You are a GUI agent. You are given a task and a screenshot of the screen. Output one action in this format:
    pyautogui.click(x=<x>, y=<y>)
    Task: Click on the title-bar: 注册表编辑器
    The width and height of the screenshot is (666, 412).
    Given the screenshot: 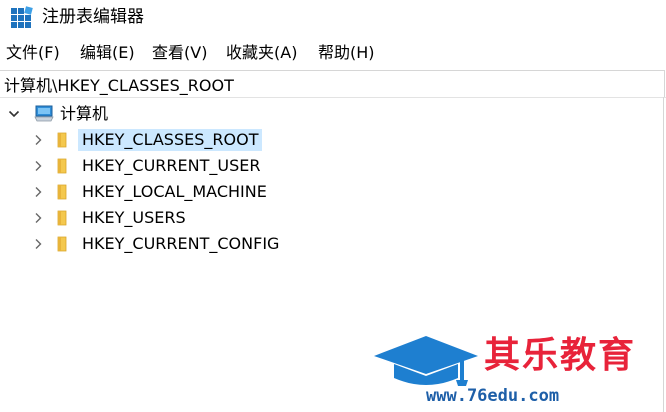 What is the action you would take?
    pyautogui.click(x=333, y=18)
    